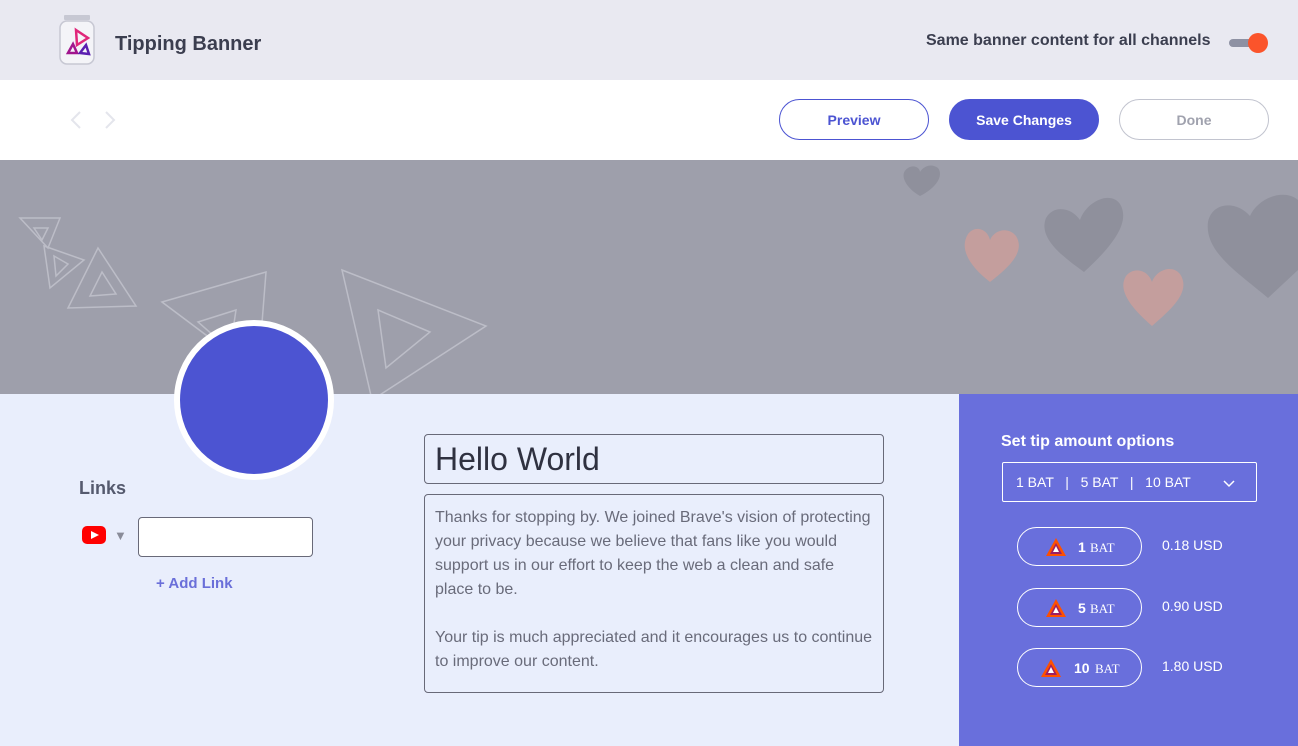 The width and height of the screenshot is (1298, 746). I want to click on chevron-down-icon, so click(1229, 484).